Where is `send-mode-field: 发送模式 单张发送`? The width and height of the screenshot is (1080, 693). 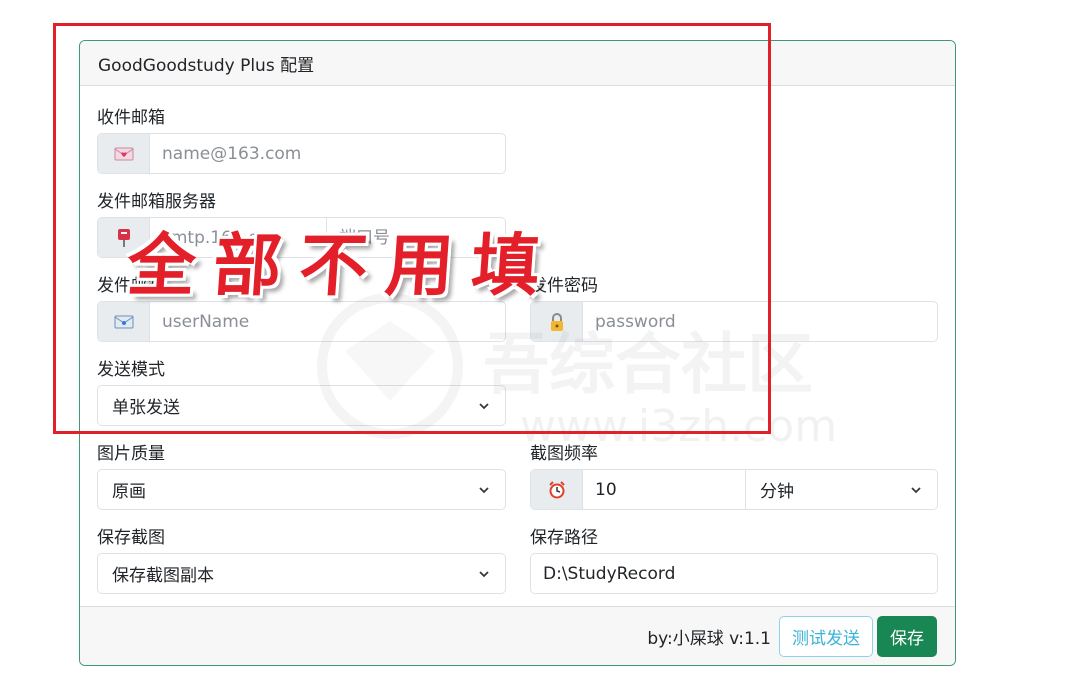
send-mode-field: 发送模式 单张发送 is located at coordinates (301, 392).